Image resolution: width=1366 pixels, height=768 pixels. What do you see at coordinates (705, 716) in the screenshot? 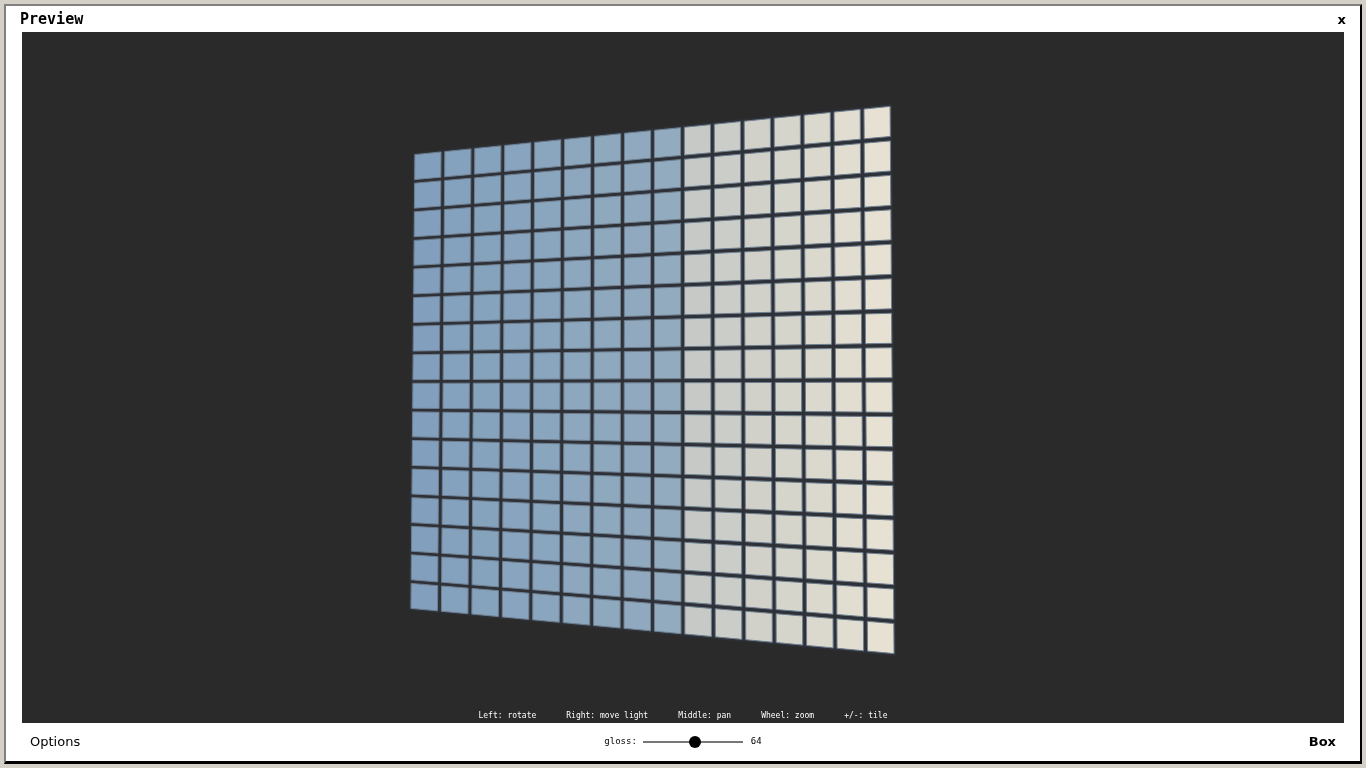
I see `control-hint: Middle: pan` at bounding box center [705, 716].